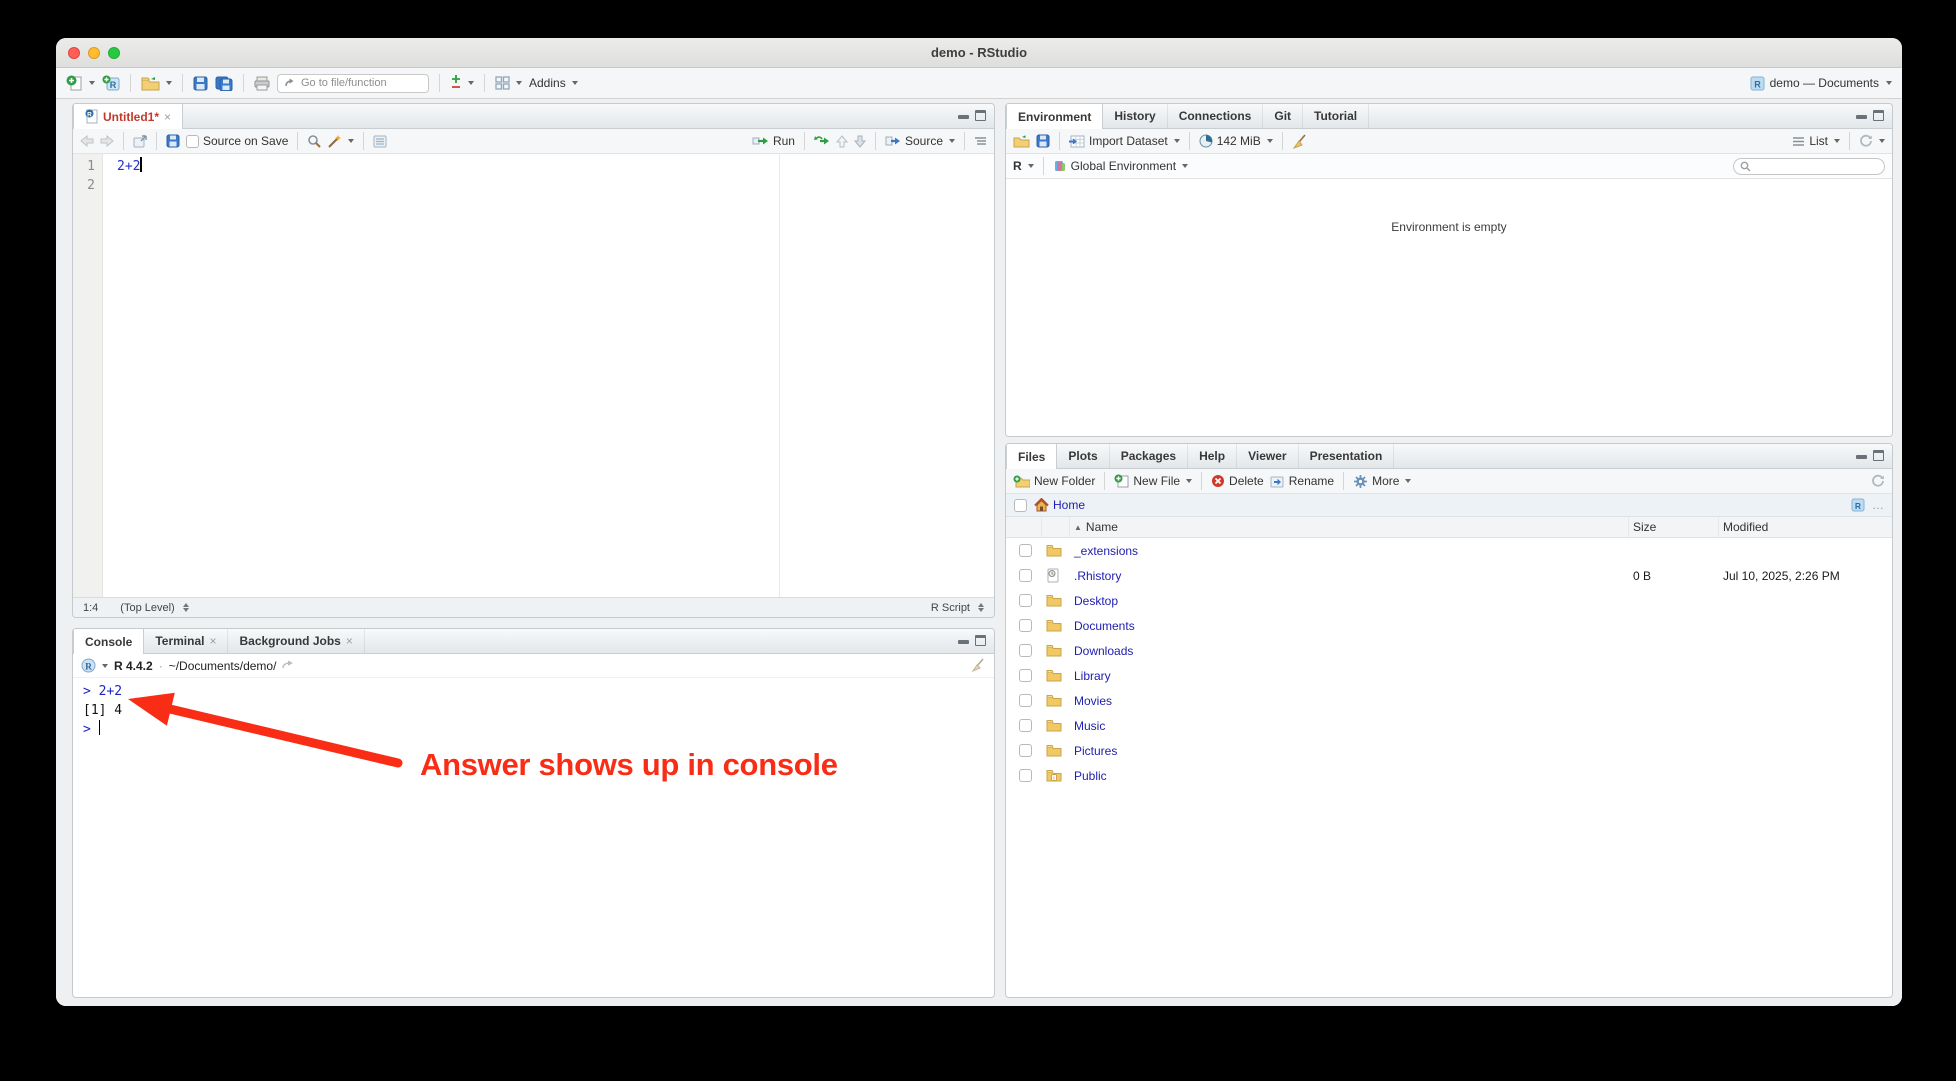 The height and width of the screenshot is (1081, 1956). I want to click on environment-scope-selector: Global Environment, so click(1121, 166).